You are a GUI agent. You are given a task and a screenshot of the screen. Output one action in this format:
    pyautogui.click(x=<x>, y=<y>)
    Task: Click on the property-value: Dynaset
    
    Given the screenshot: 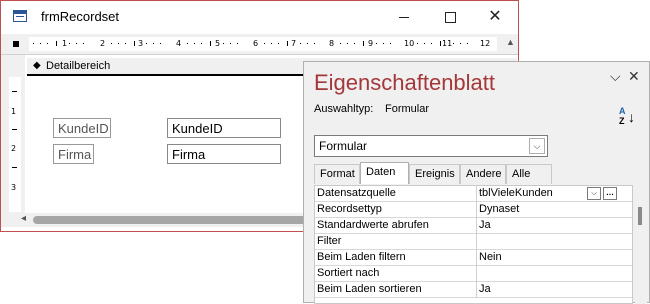 What is the action you would take?
    pyautogui.click(x=499, y=209)
    